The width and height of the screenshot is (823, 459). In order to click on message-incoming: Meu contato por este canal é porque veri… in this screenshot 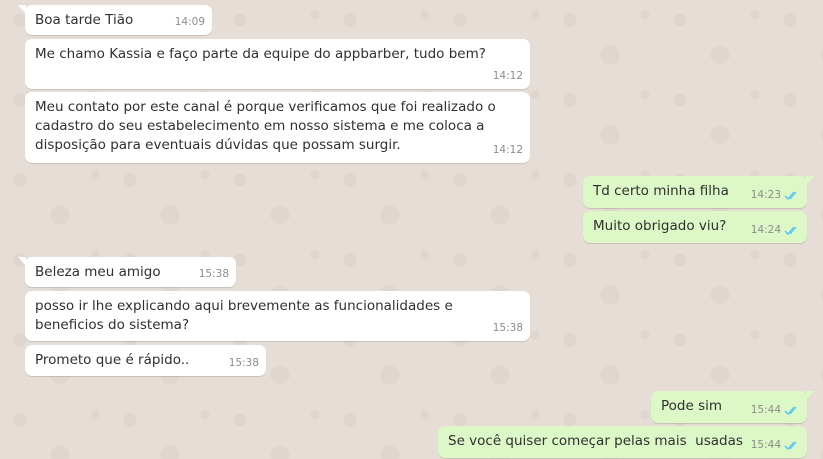, I will do `click(277, 127)`.